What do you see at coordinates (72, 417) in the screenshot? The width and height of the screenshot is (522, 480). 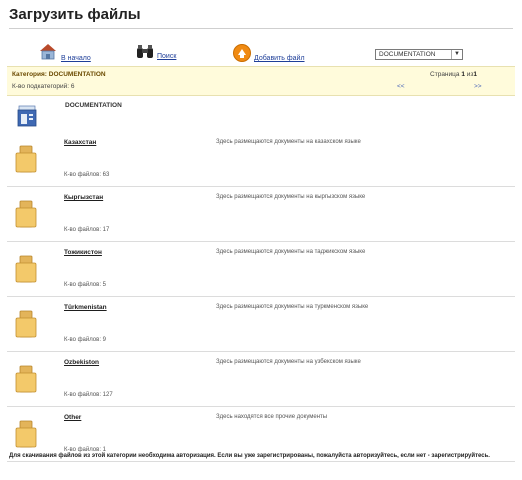 I see `subcategory-link: Other` at bounding box center [72, 417].